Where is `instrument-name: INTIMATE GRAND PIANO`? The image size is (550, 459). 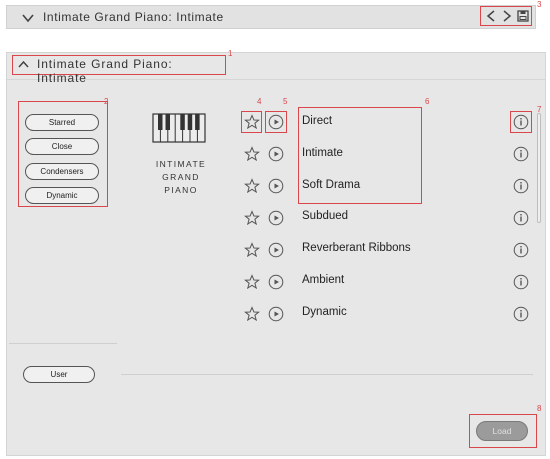 instrument-name: INTIMATE GRAND PIANO is located at coordinates (181, 177).